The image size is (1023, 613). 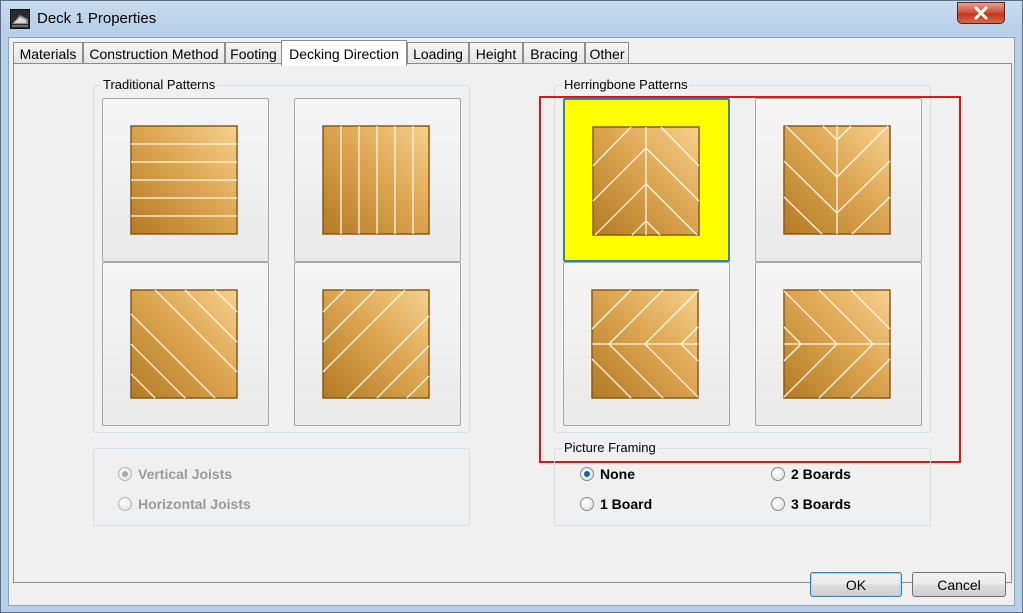 What do you see at coordinates (511, 19) in the screenshot?
I see `title-bar: Deck 1 Properties` at bounding box center [511, 19].